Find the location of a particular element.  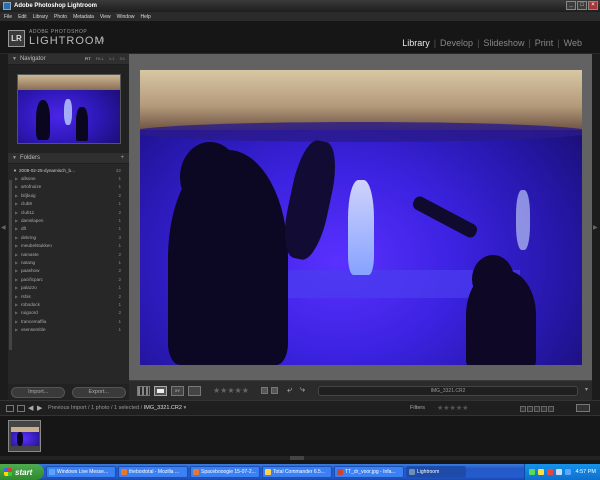

close-button: × is located at coordinates (593, 5).